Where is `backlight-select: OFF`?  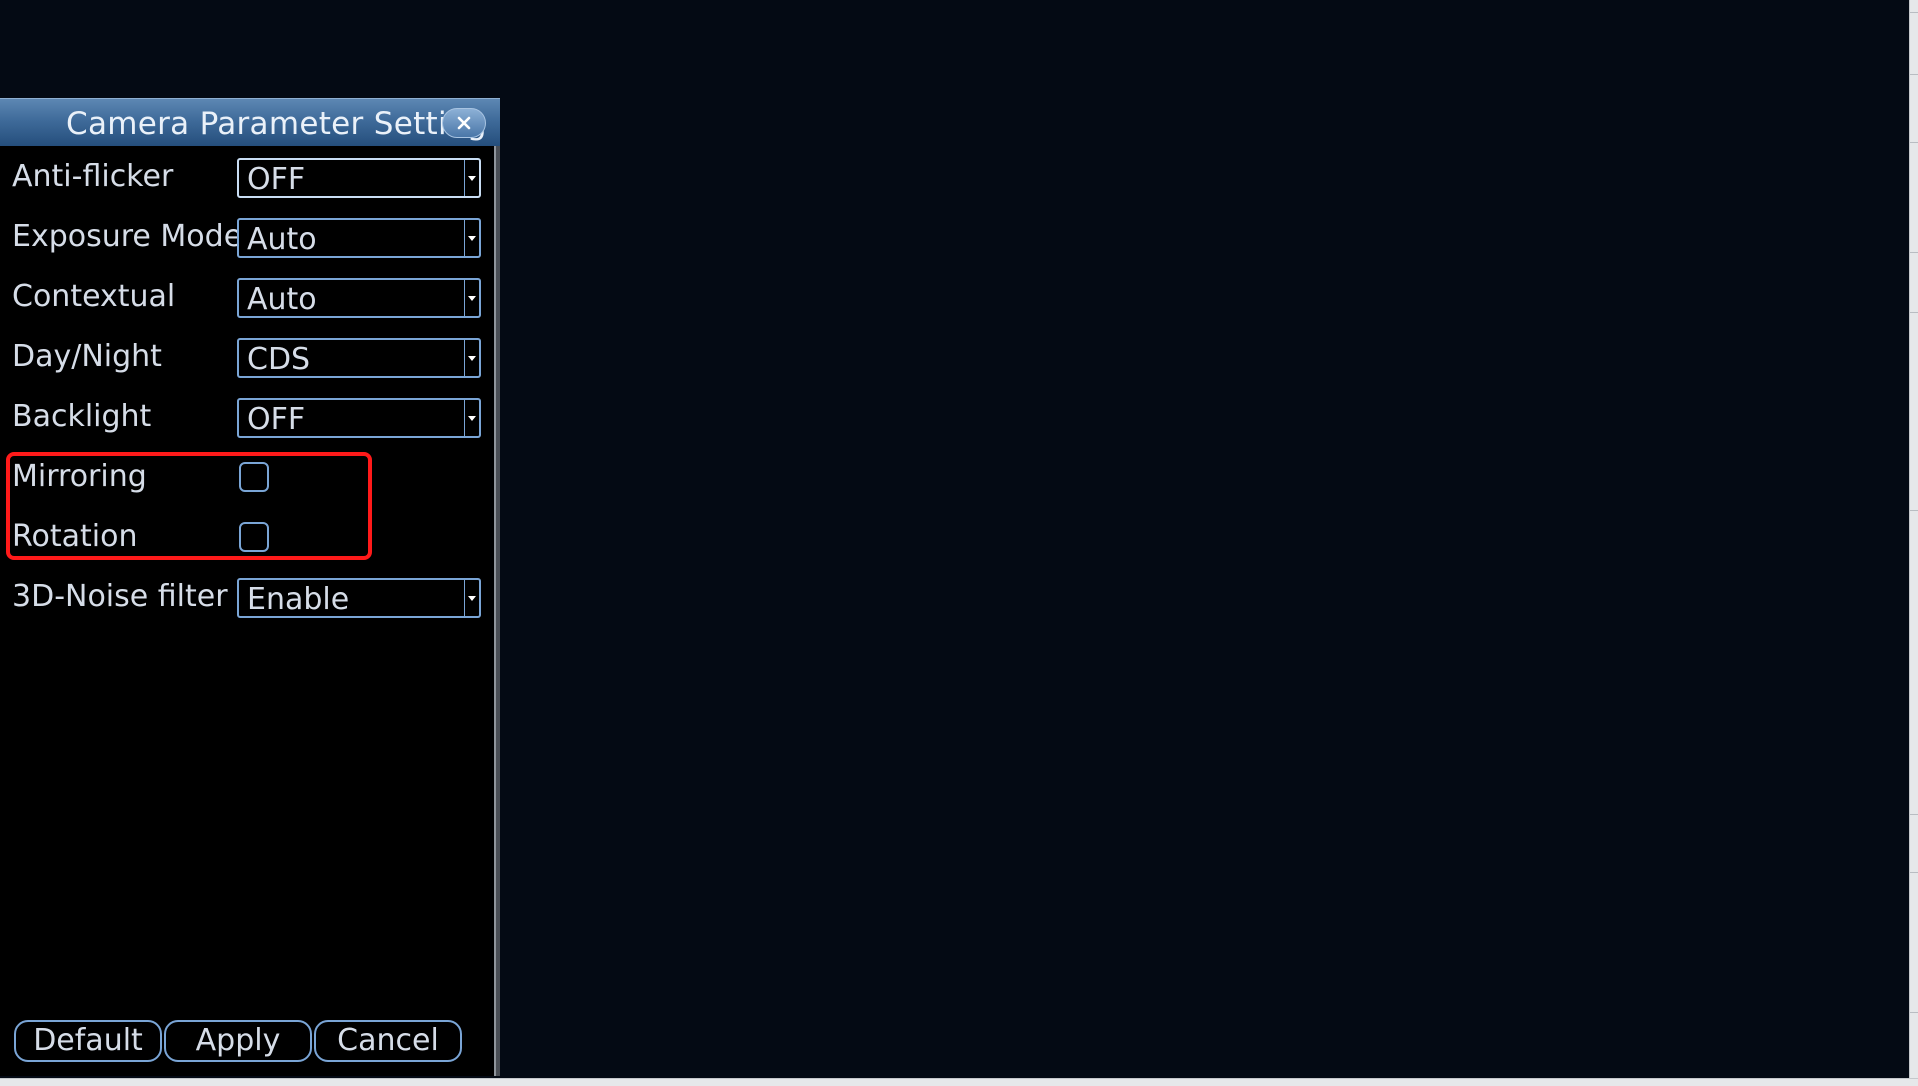
backlight-select: OFF is located at coordinates (359, 418).